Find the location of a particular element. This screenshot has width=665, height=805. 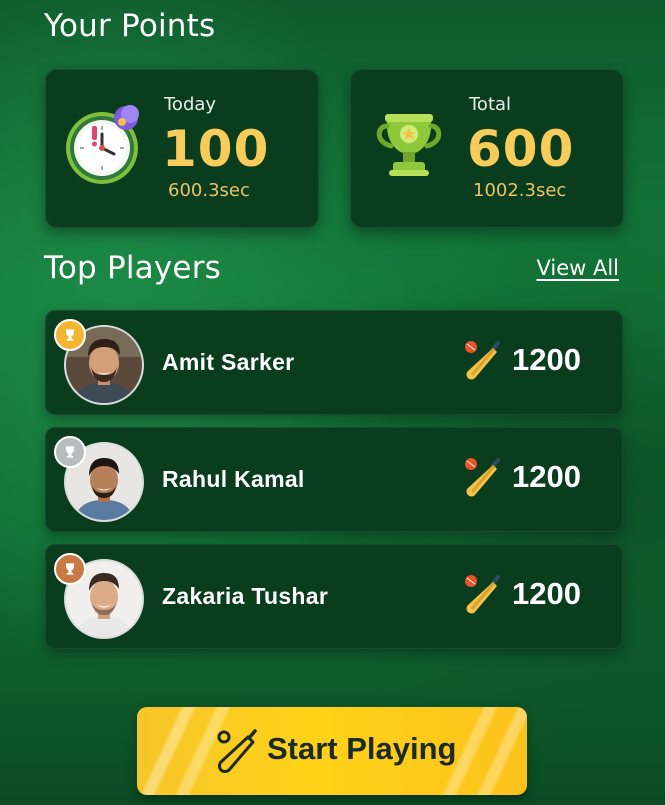

player-name: Rahul Kamal is located at coordinates (233, 479).